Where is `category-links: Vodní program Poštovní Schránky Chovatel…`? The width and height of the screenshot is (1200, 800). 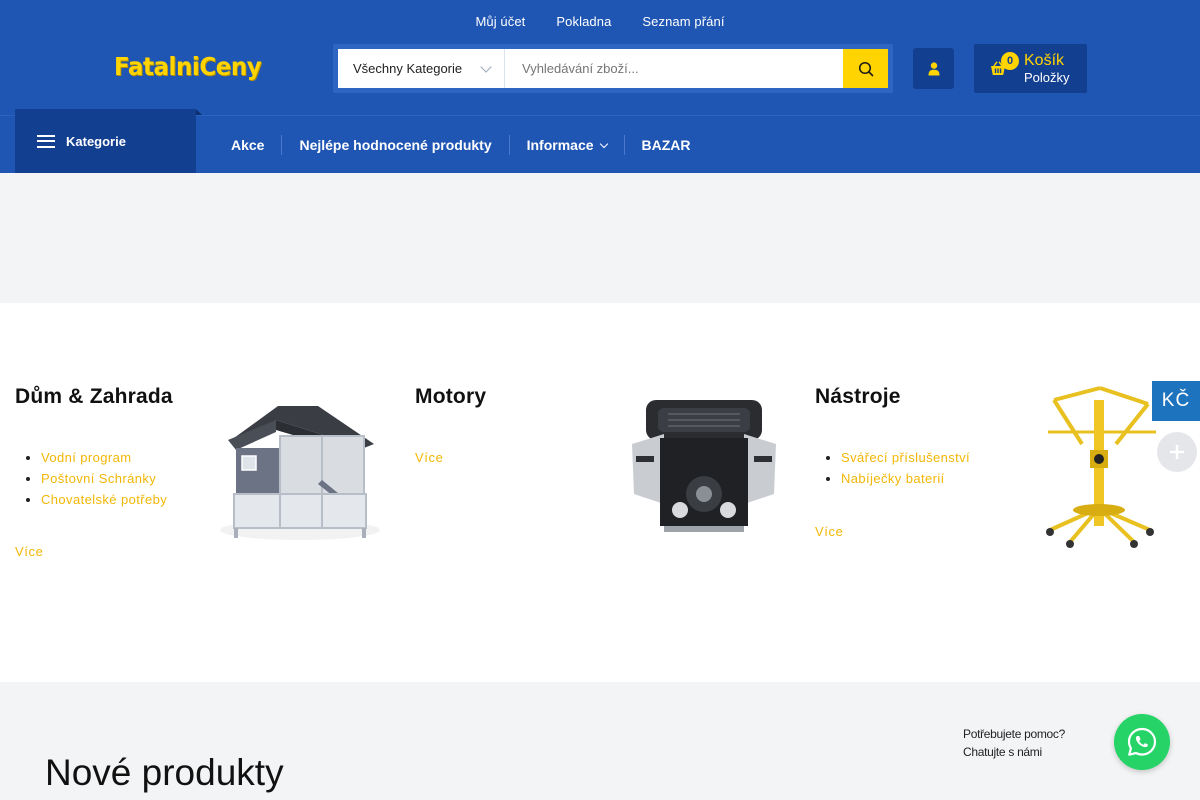 category-links: Vodní program Poštovní Schránky Chovatel… is located at coordinates (91, 478).